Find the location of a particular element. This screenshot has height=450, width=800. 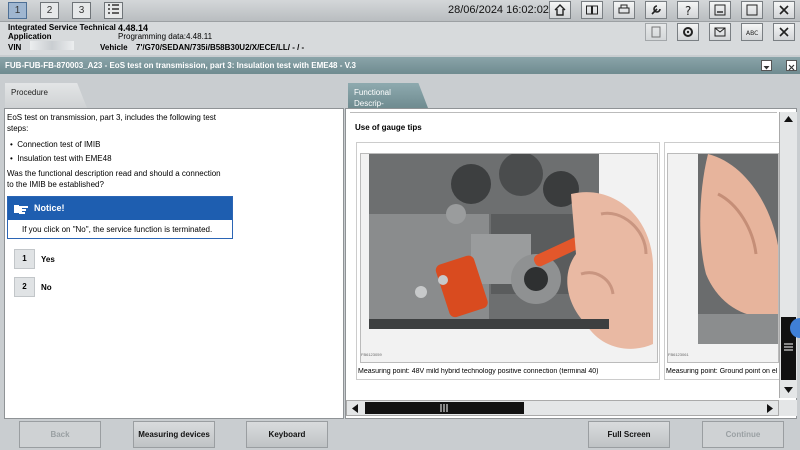

tab-procedure-label: Procedure is located at coordinates (29, 92).